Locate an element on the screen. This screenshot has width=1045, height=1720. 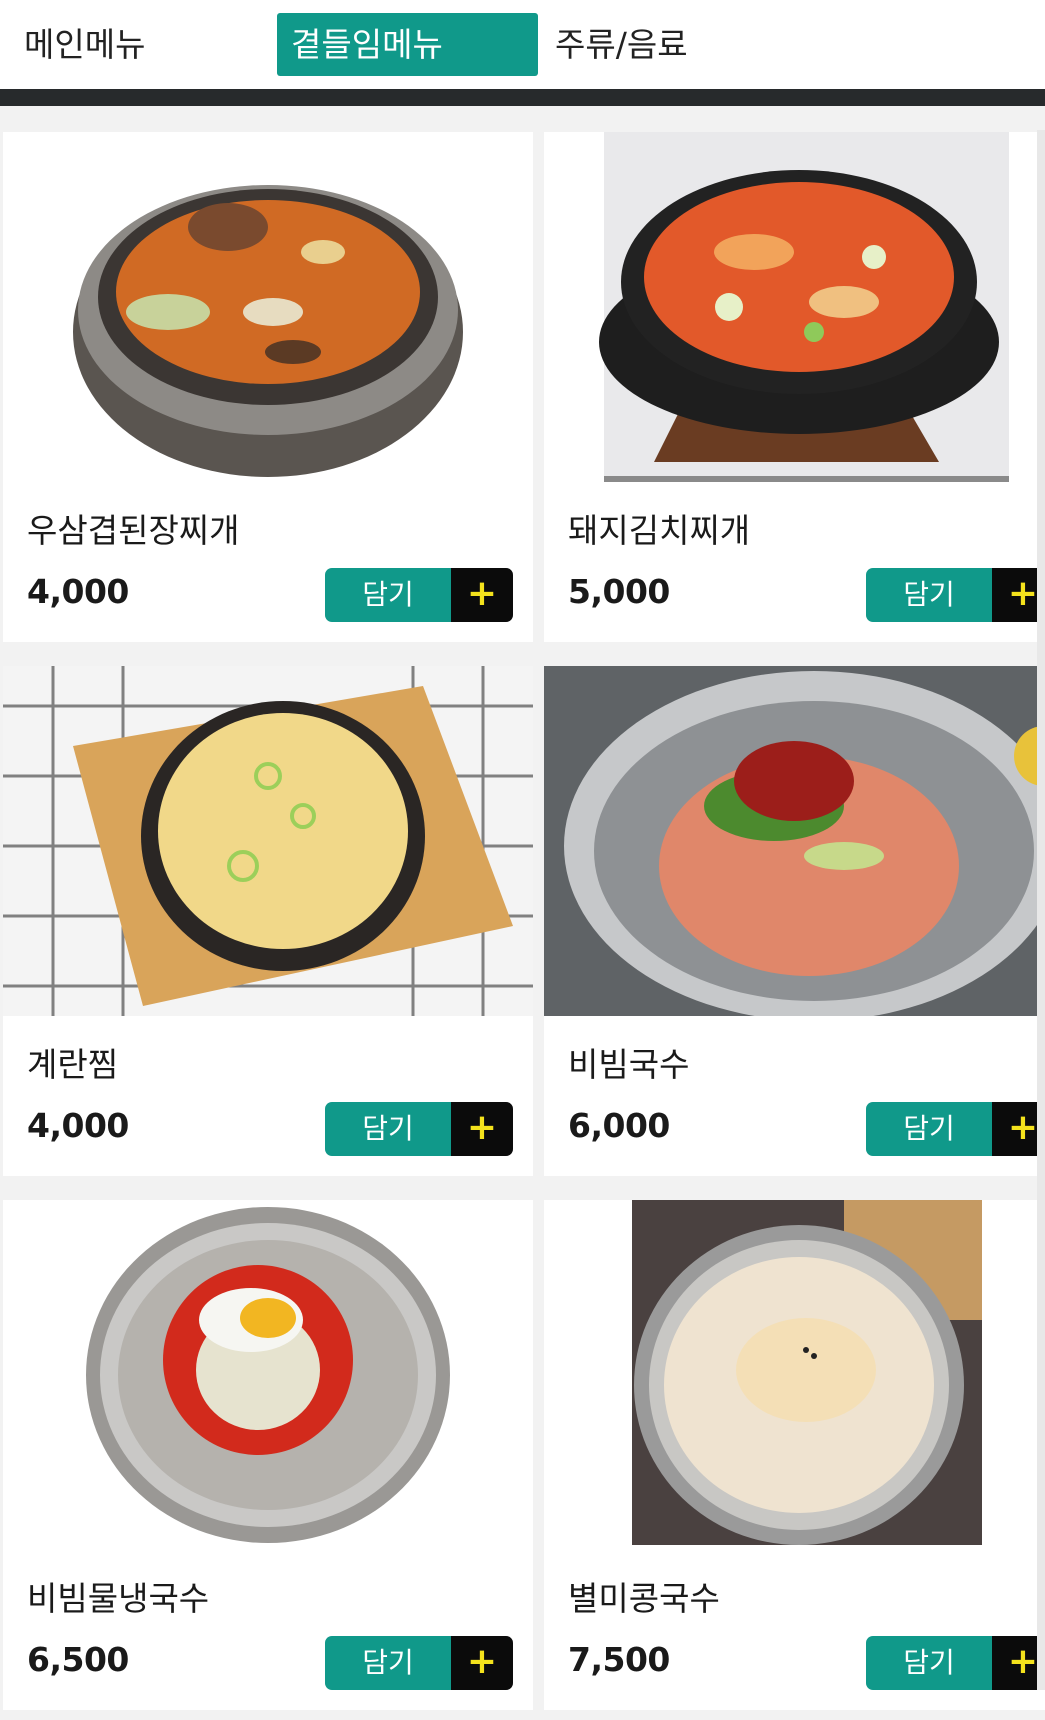
category-tab-bar: 메인메뉴 곁들임메뉴 주류/음료 is located at coordinates (522, 45).